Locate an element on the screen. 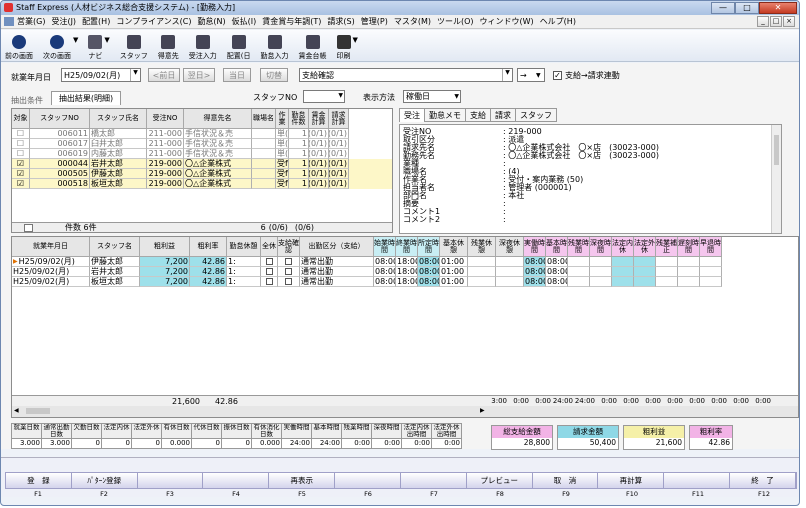  menu-item: 勤怠(N) is located at coordinates (211, 21).